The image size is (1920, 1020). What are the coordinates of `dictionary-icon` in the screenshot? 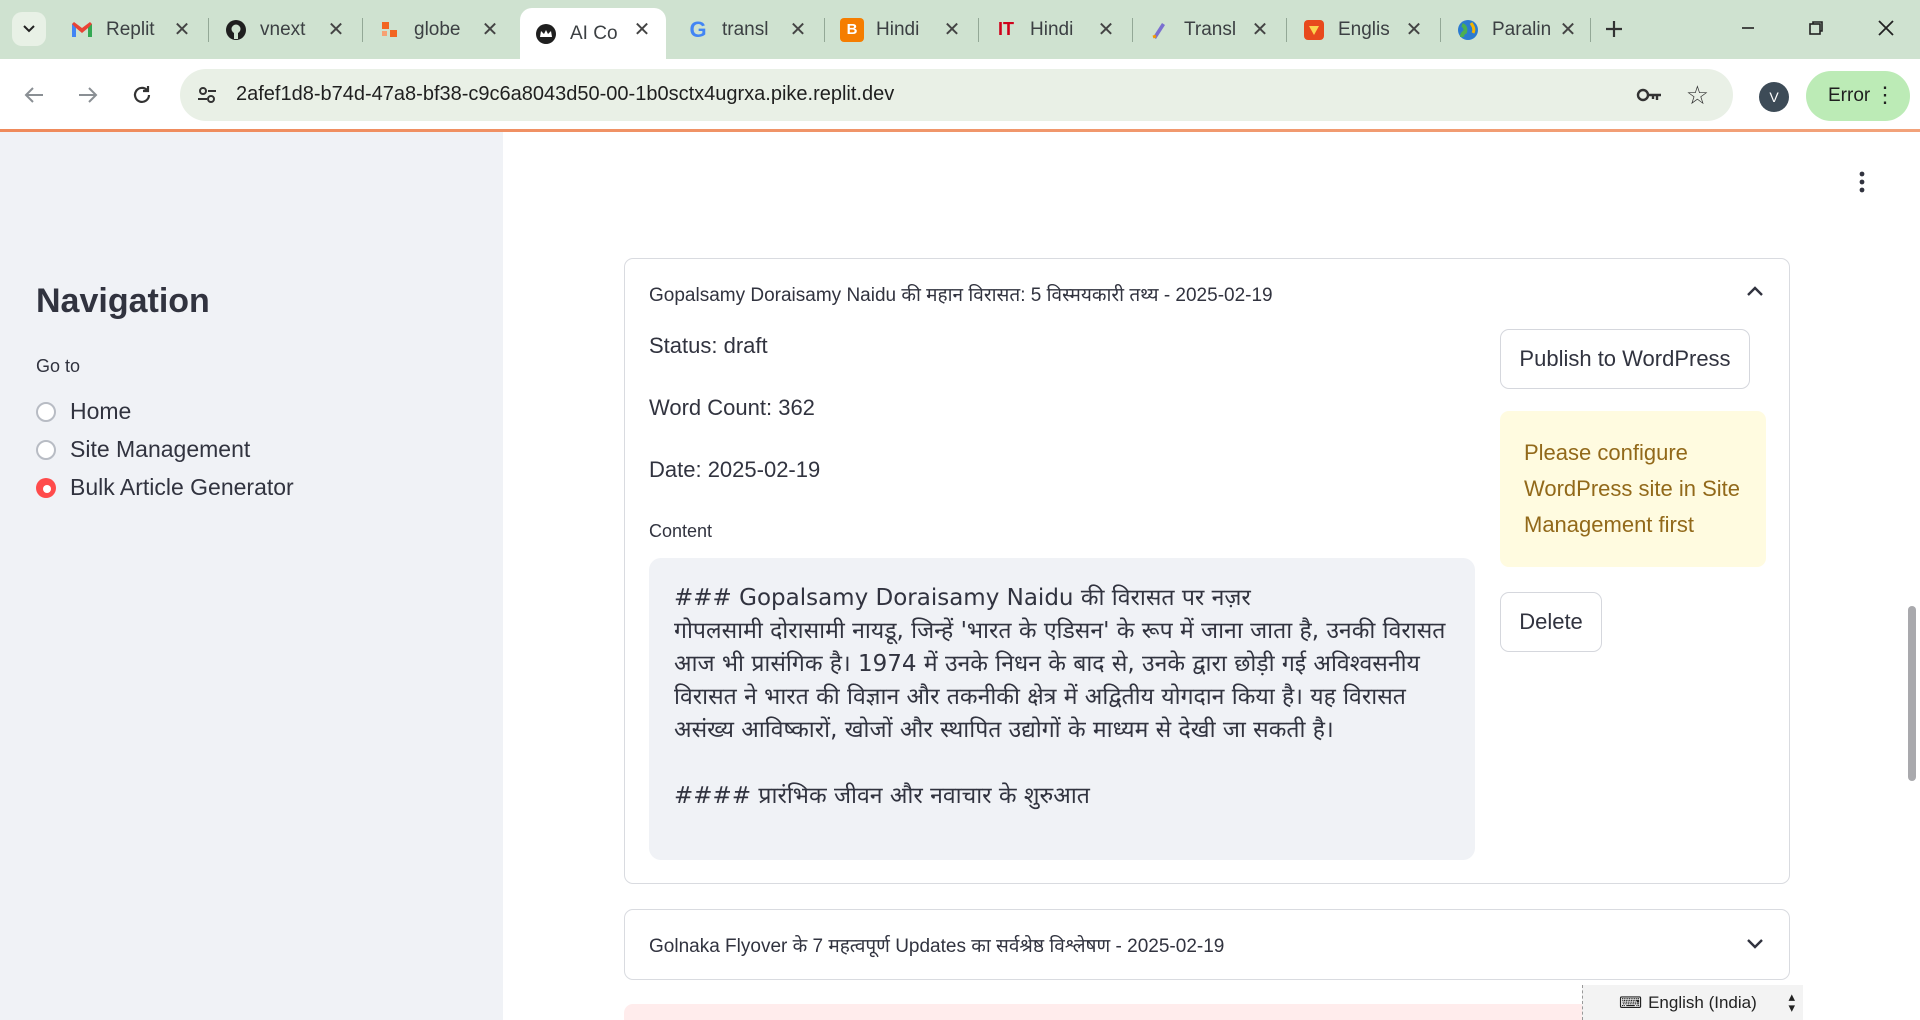 It's located at (1314, 30).